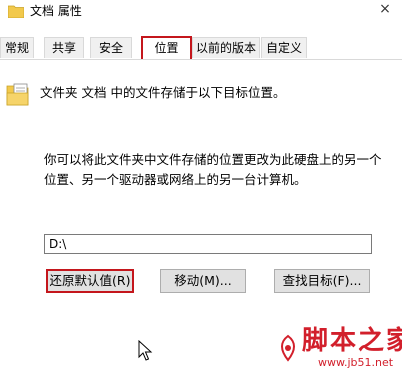  Describe the element at coordinates (17, 94) in the screenshot. I see `folder-document-icon` at that location.